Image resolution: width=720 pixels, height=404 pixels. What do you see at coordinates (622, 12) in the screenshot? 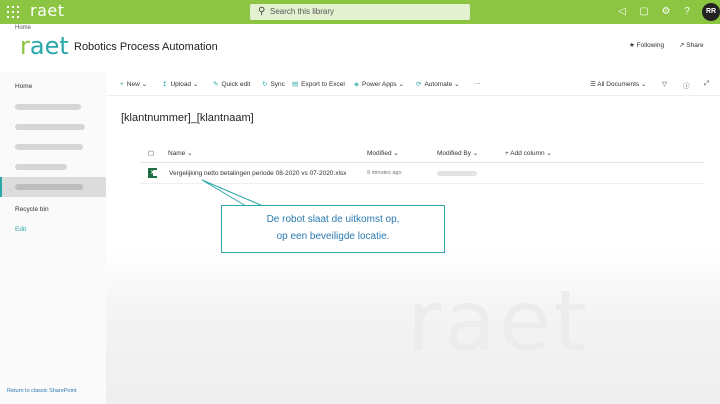
I see `megaphone-icon: ◁` at bounding box center [622, 12].